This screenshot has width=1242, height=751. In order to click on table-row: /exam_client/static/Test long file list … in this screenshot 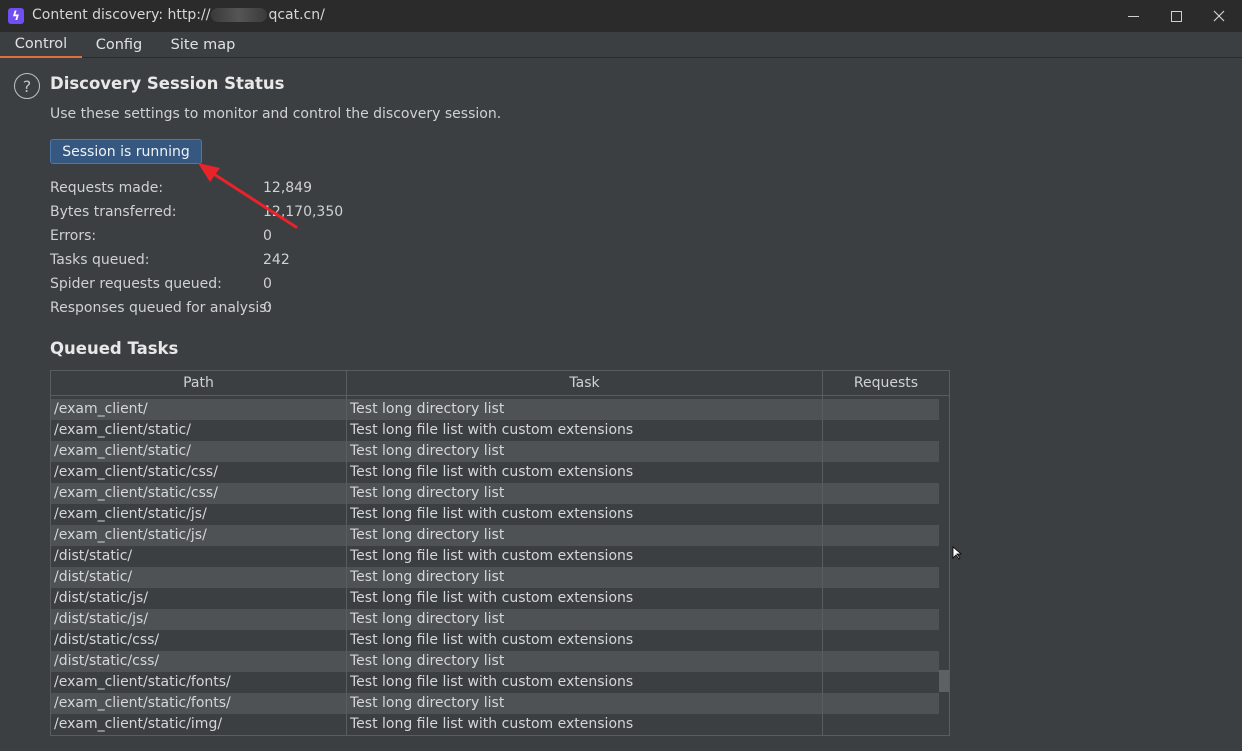, I will do `click(495, 430)`.